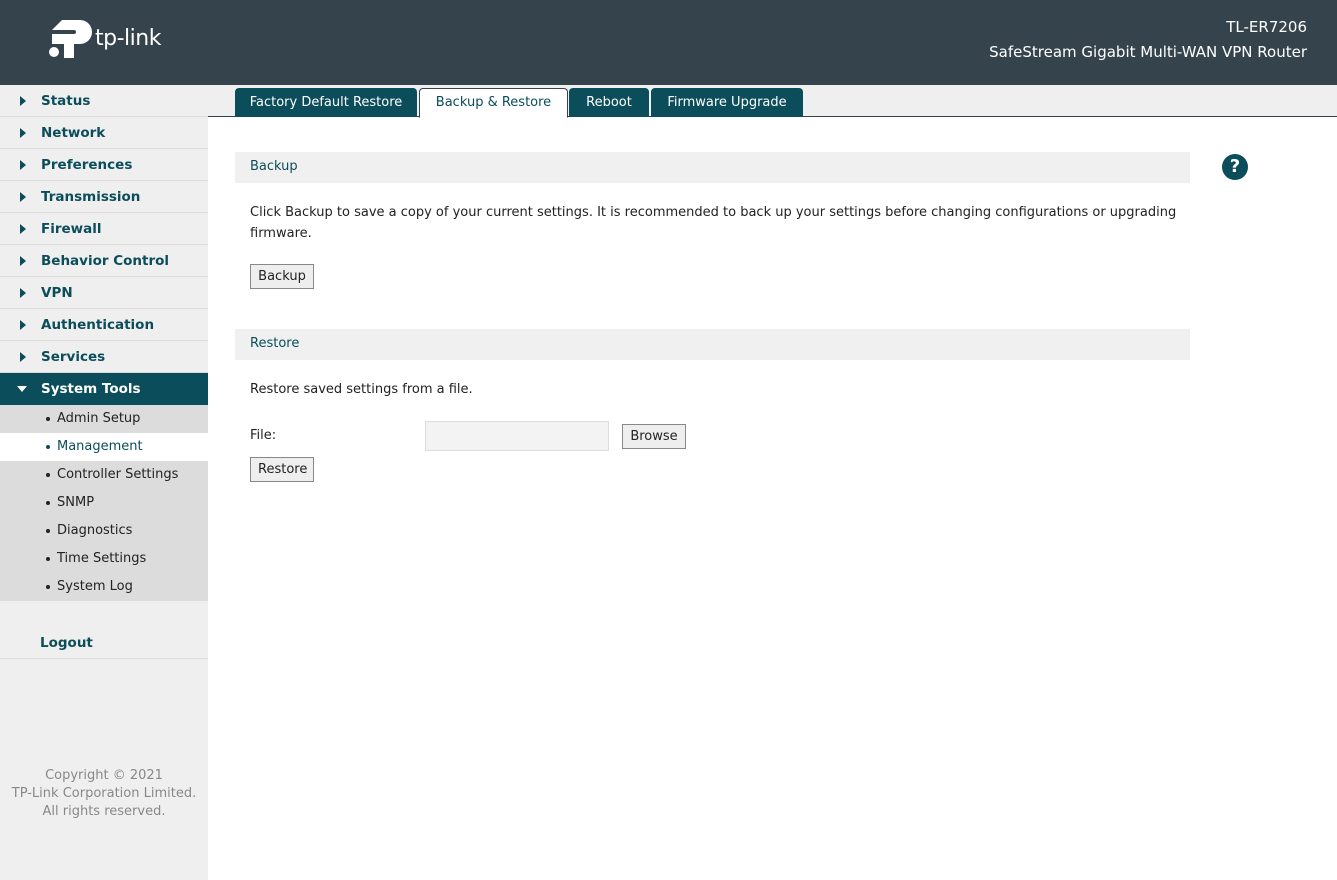 The height and width of the screenshot is (880, 1337). I want to click on tab-backup-restore: Backup & Restore, so click(493, 103).